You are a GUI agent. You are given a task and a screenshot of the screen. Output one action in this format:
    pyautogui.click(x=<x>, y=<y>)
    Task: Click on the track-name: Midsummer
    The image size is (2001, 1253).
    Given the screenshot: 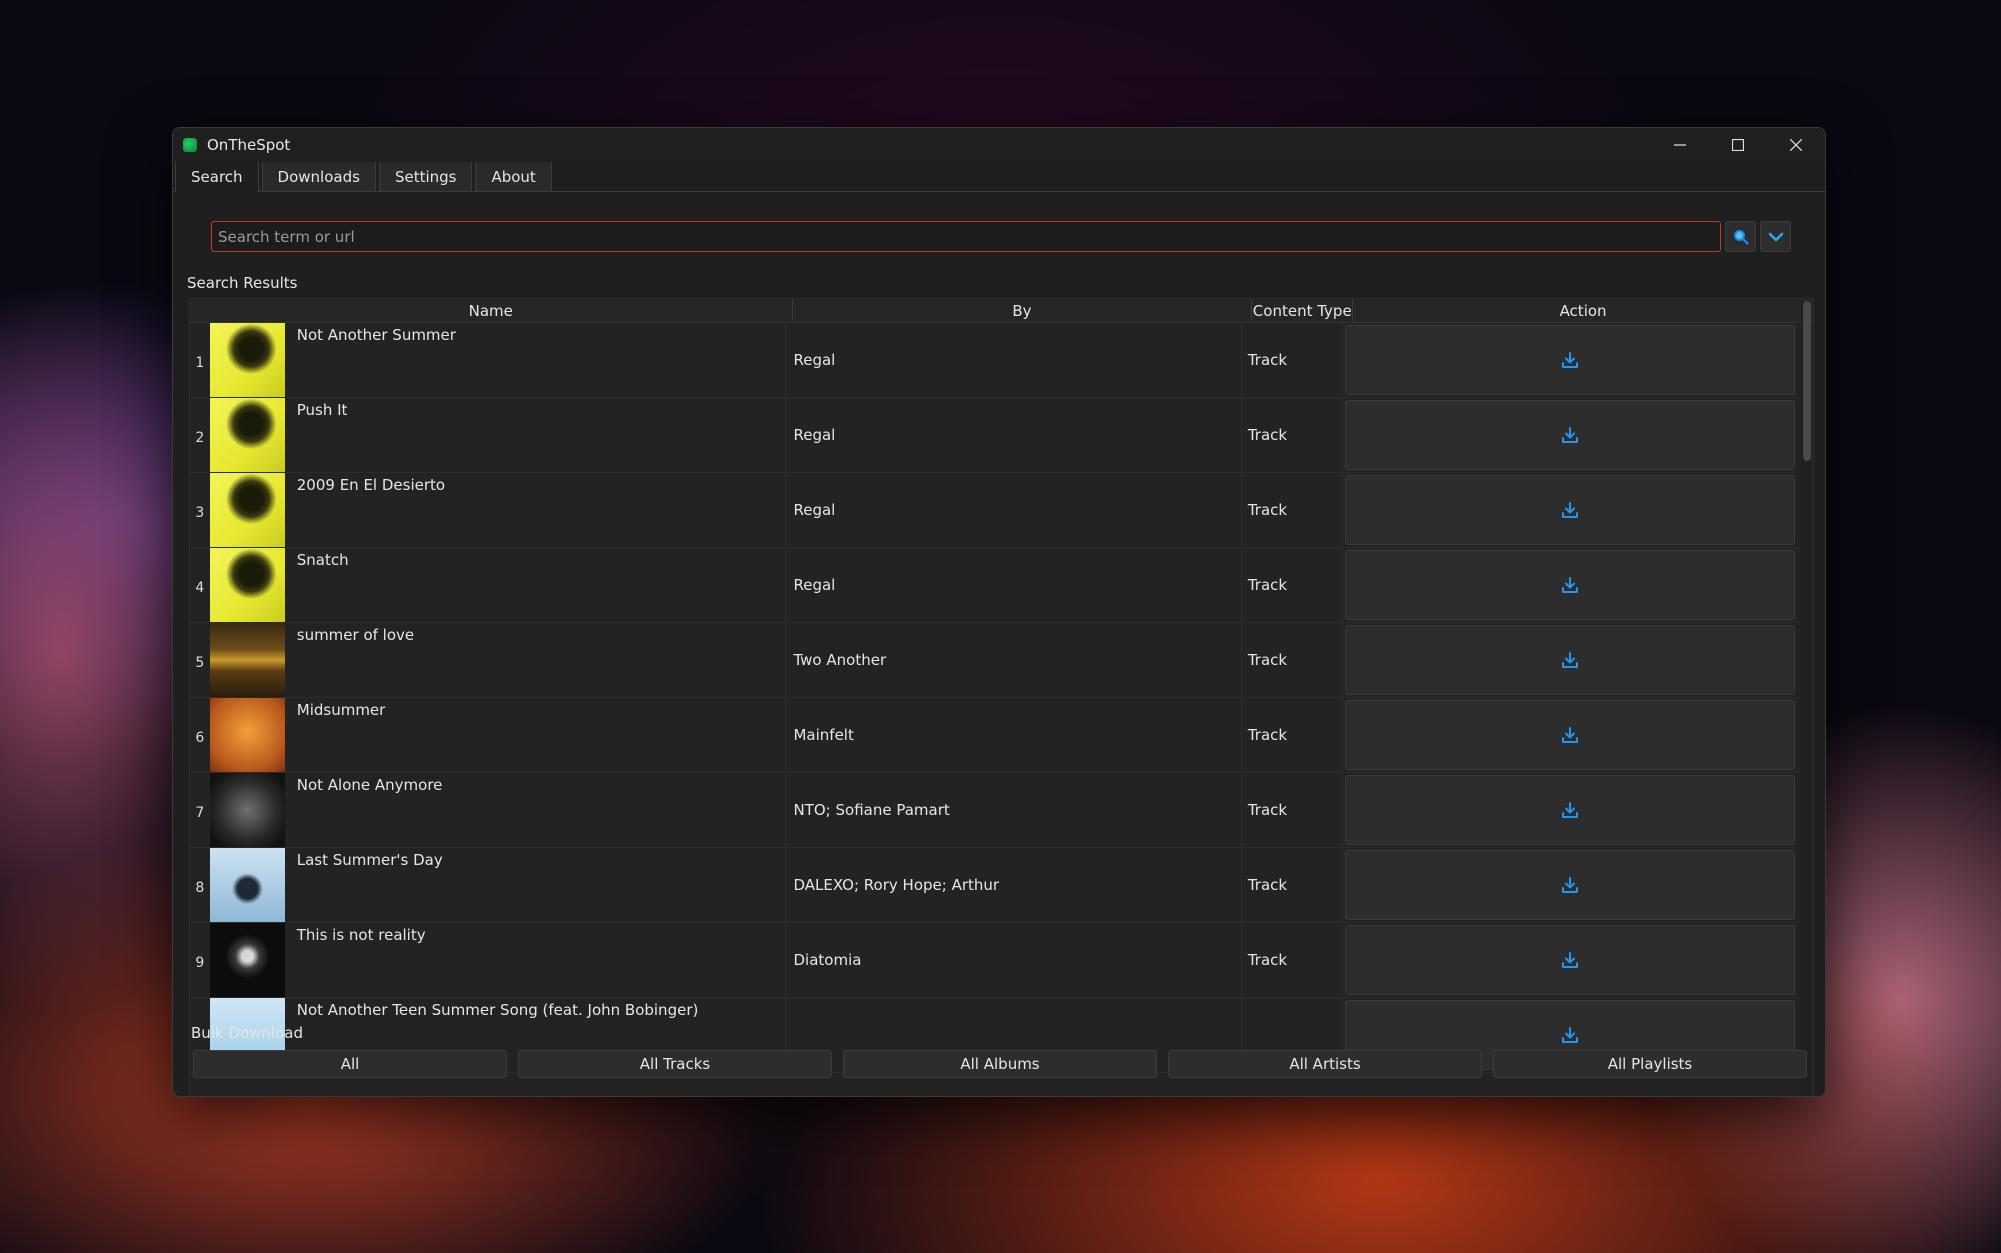 What is the action you would take?
    pyautogui.click(x=341, y=710)
    